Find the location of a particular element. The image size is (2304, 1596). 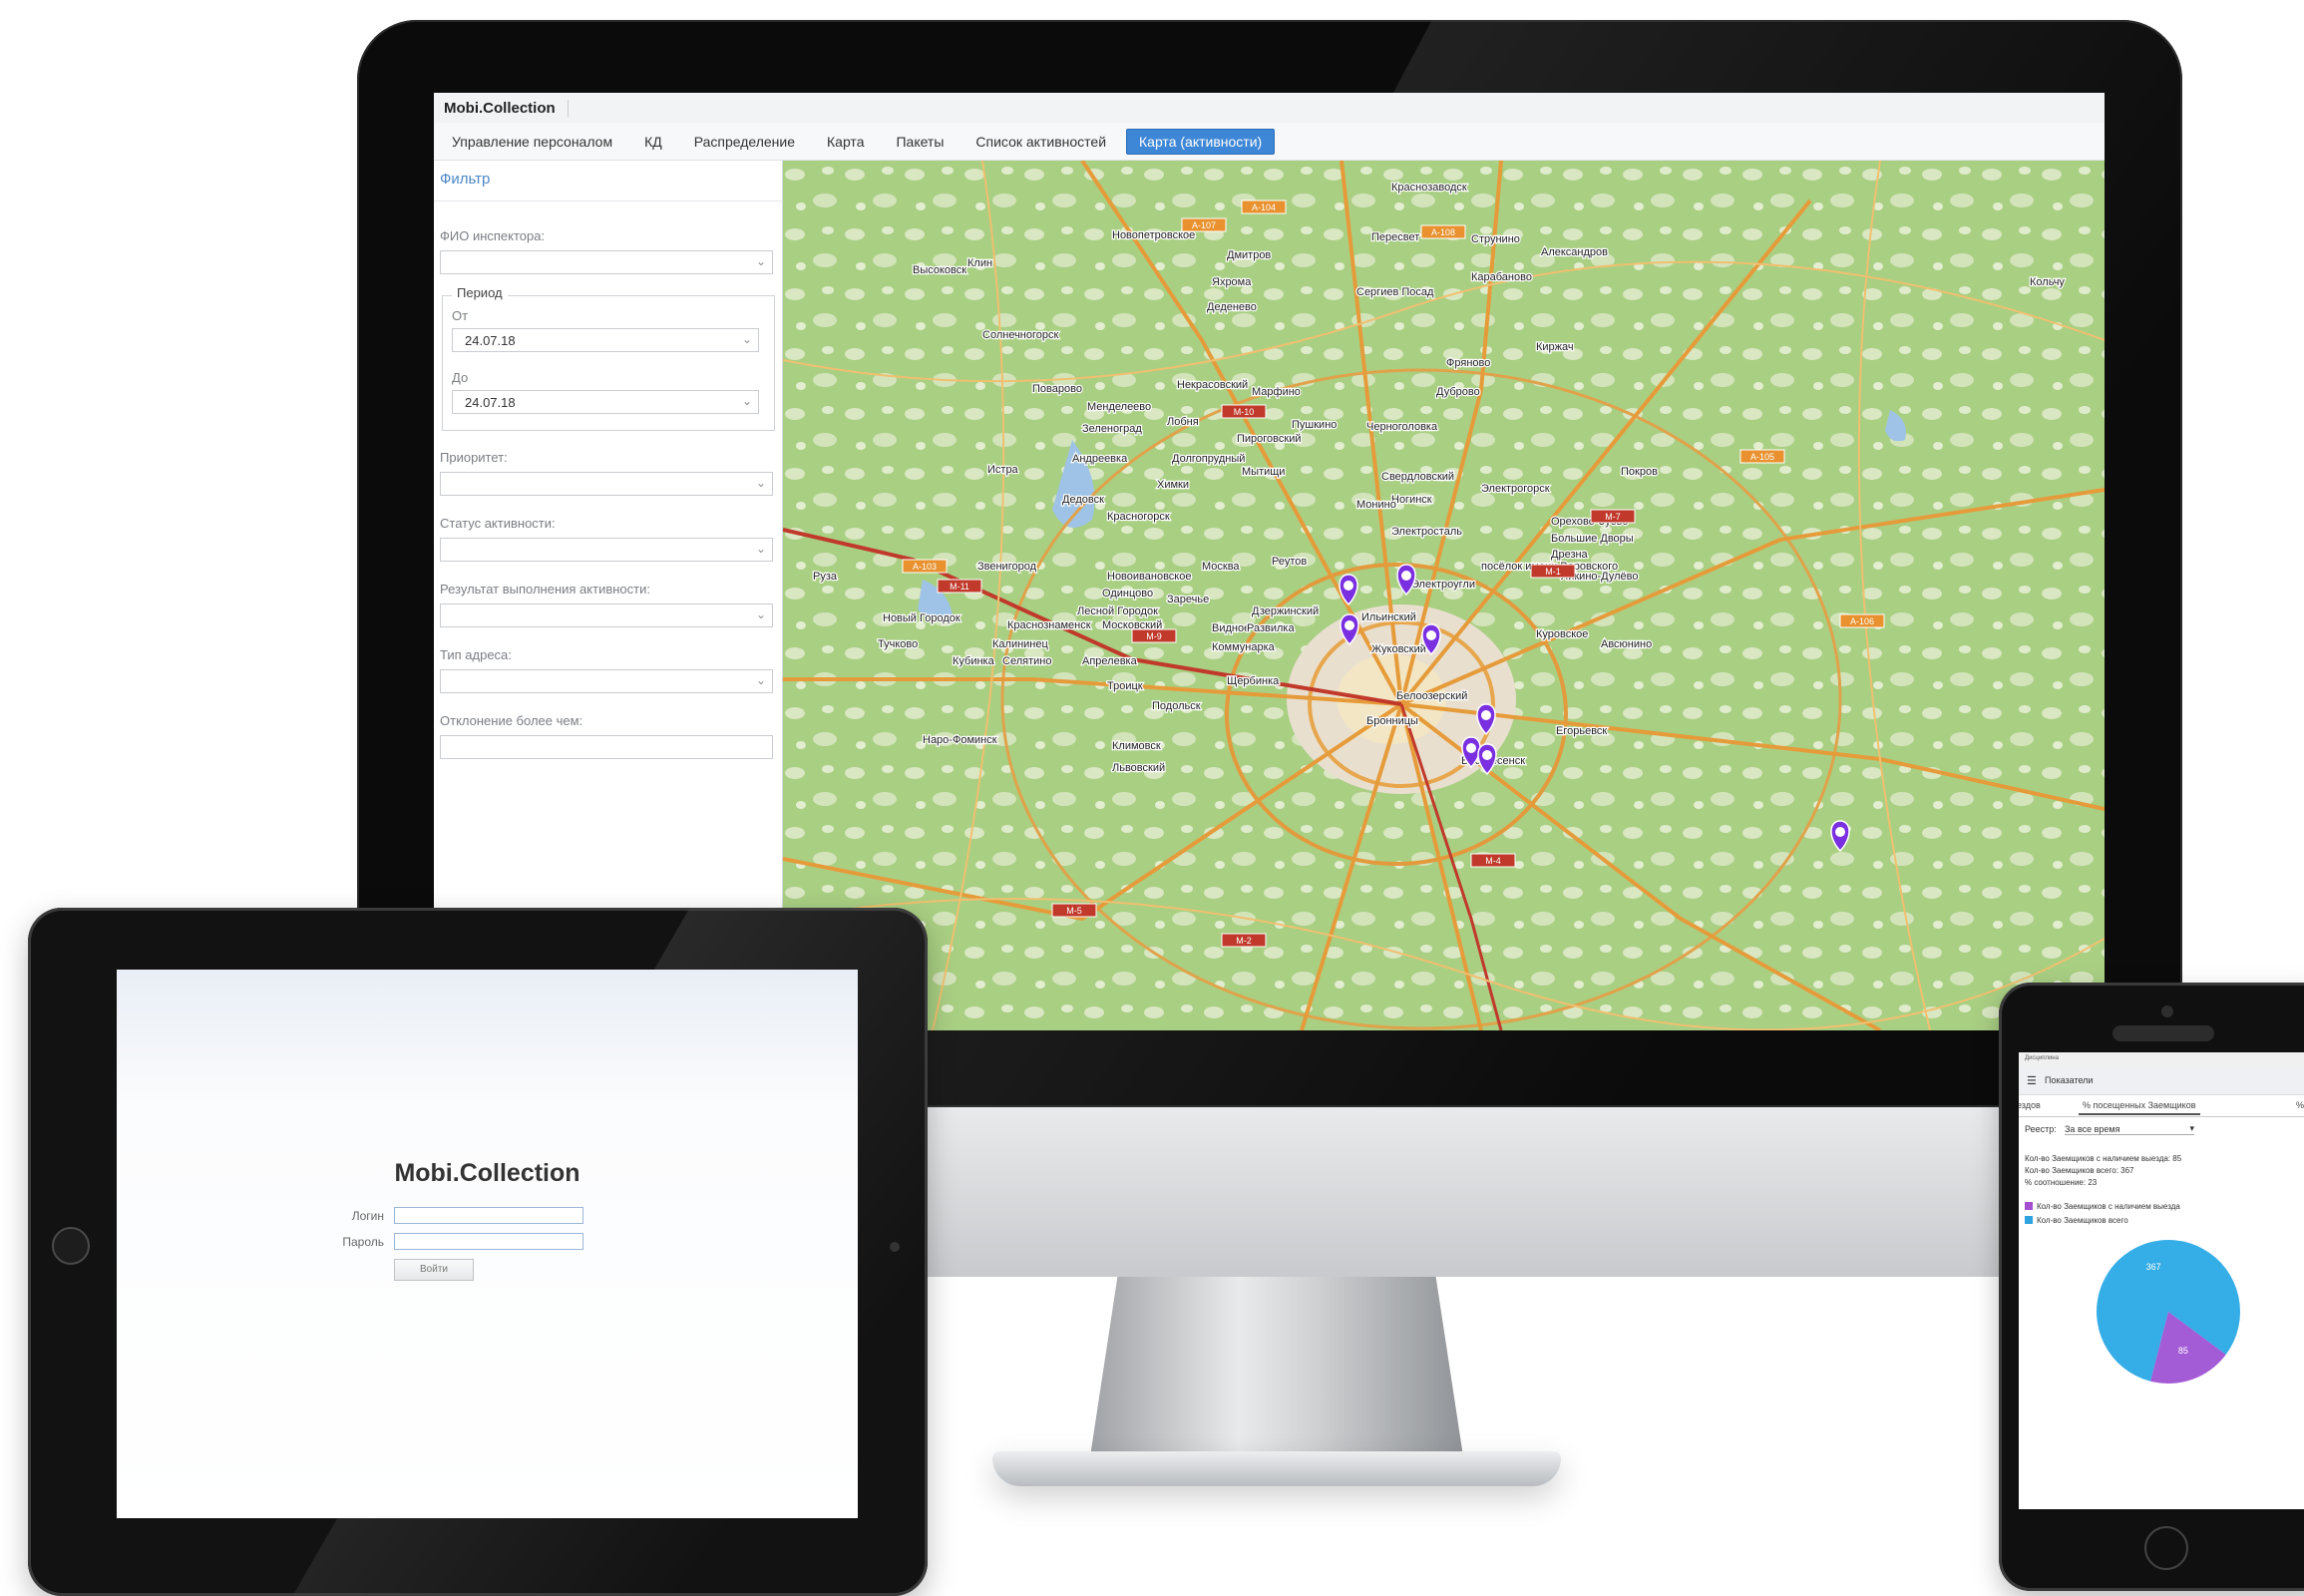

place-label: Покров is located at coordinates (1640, 472).